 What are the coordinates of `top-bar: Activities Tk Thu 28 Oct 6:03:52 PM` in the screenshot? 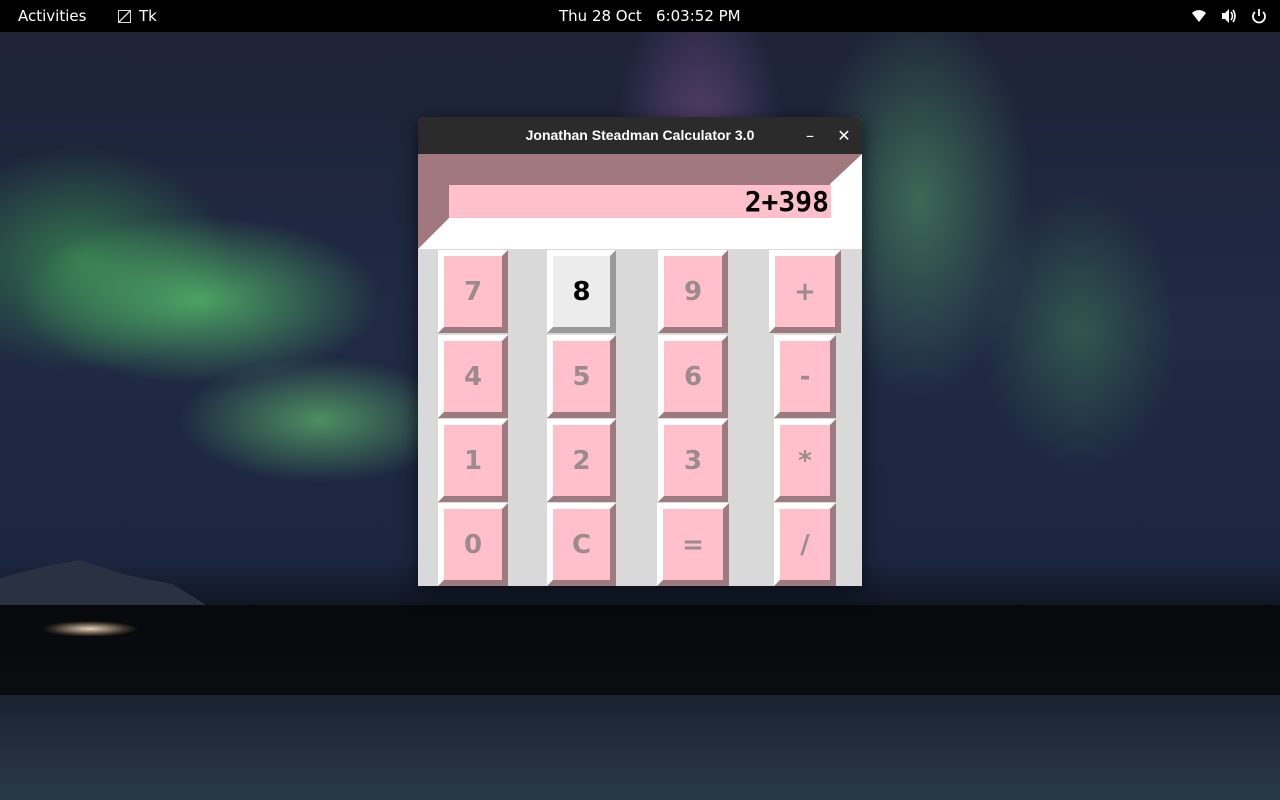 It's located at (640, 16).